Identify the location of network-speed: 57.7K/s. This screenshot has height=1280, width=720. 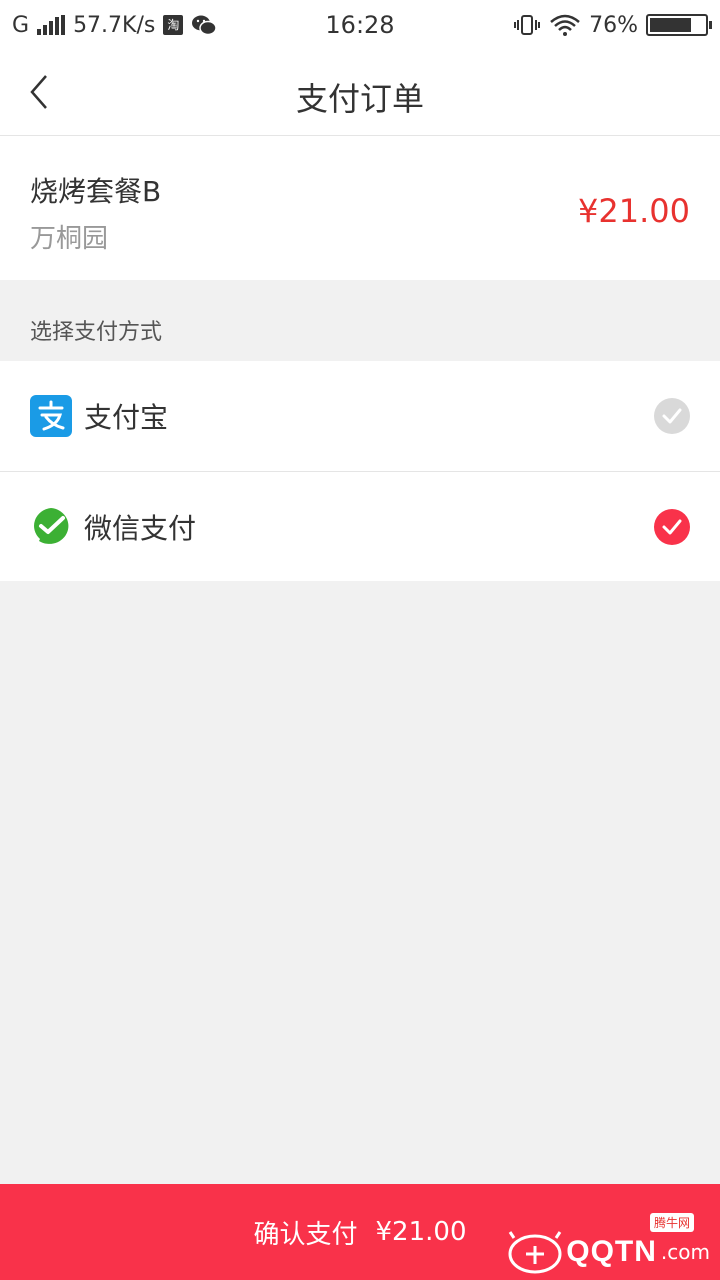
(114, 25).